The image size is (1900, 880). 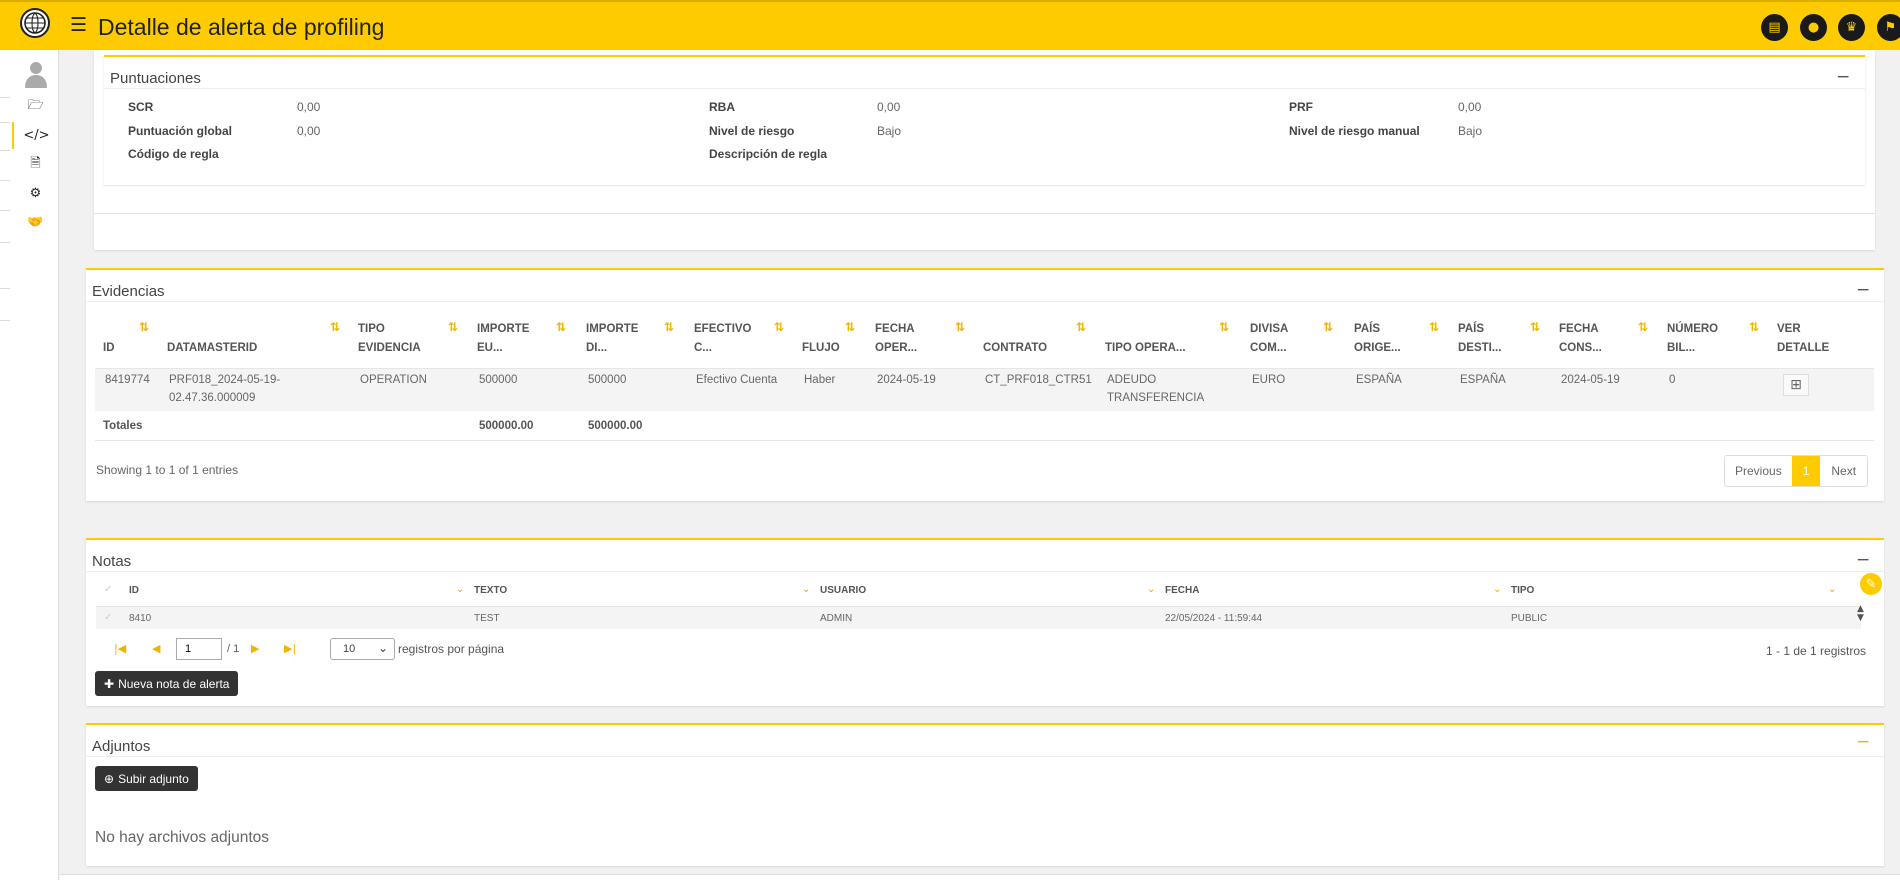 What do you see at coordinates (1803, 338) in the screenshot?
I see `column-header: VER DETALLE` at bounding box center [1803, 338].